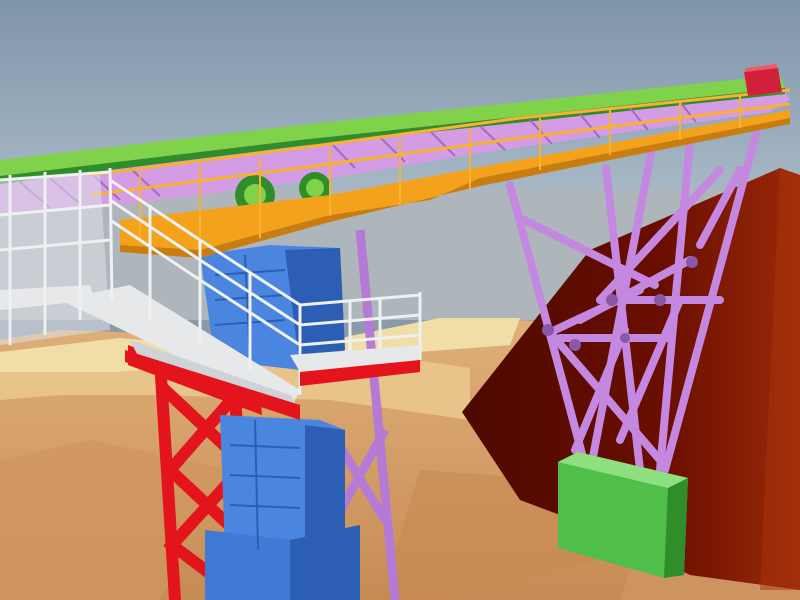 The image size is (800, 600). Describe the element at coordinates (763, 80) in the screenshot. I see `head-pulley-housing` at that location.